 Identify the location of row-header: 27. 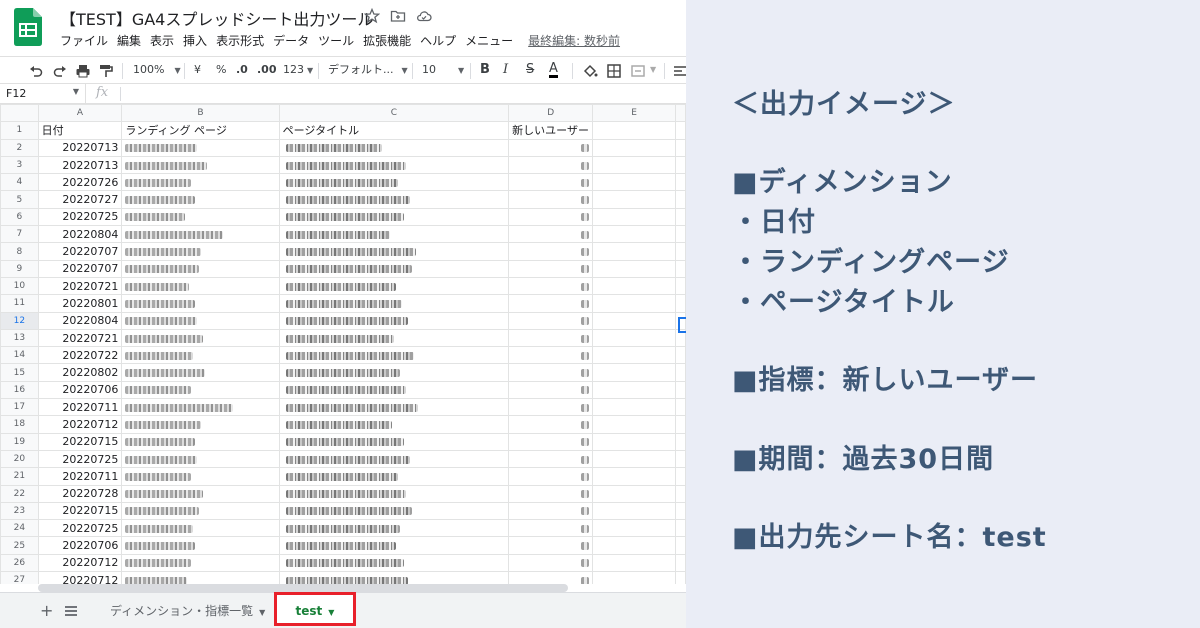
(19, 577).